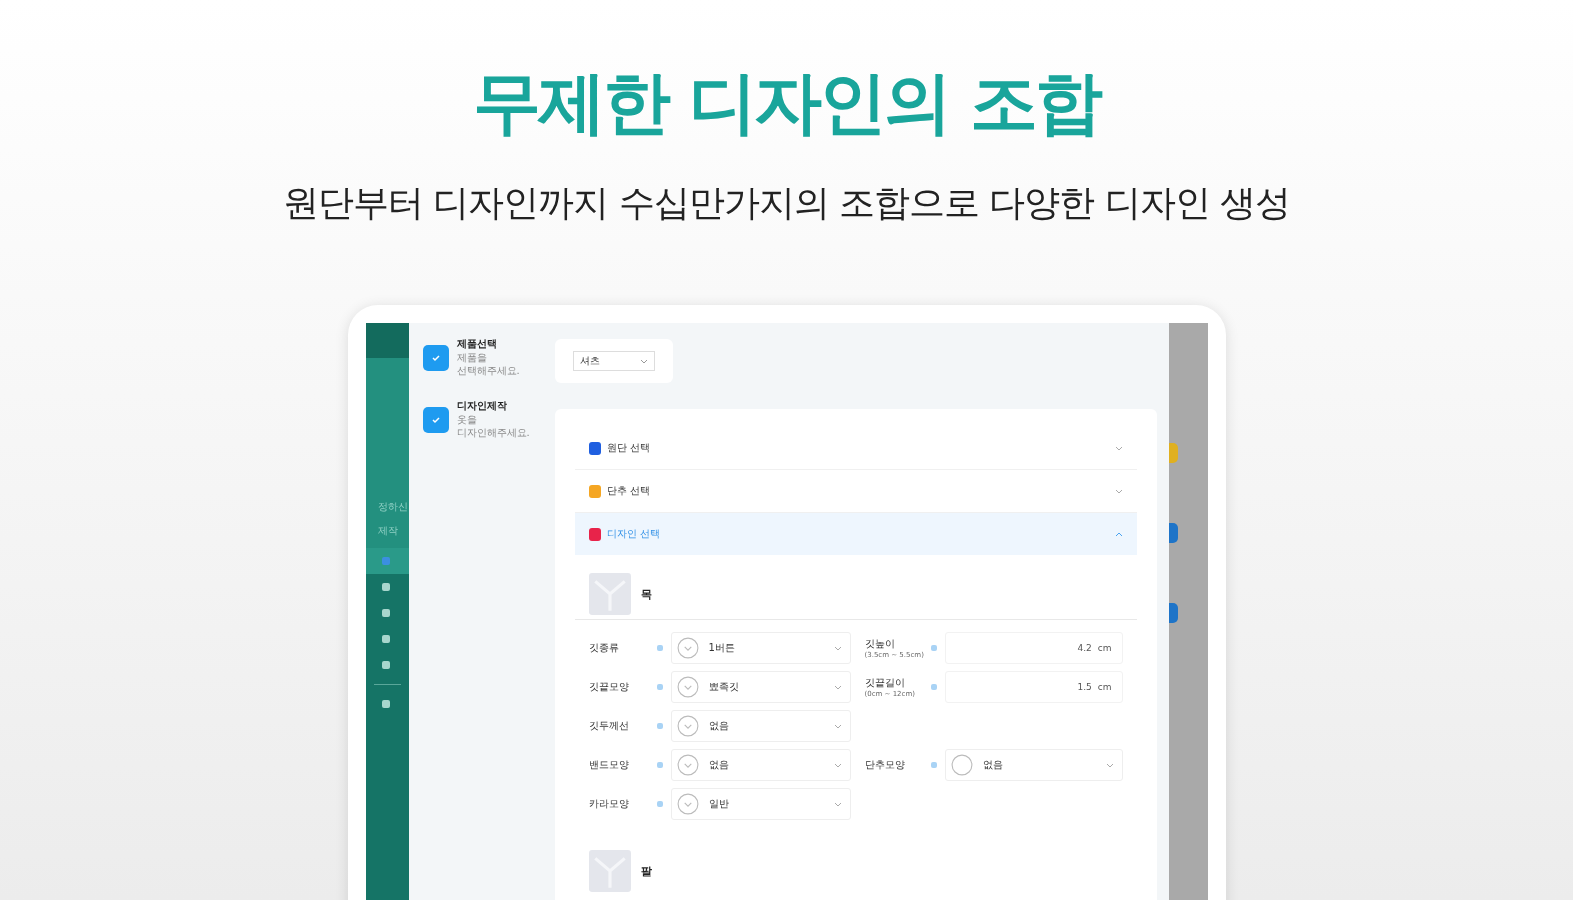 This screenshot has width=1573, height=900. I want to click on field-label: 단추모양, so click(885, 765).